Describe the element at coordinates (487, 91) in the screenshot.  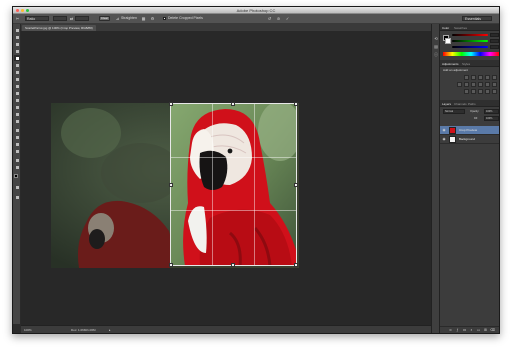
I see `gradient-map-icon` at that location.